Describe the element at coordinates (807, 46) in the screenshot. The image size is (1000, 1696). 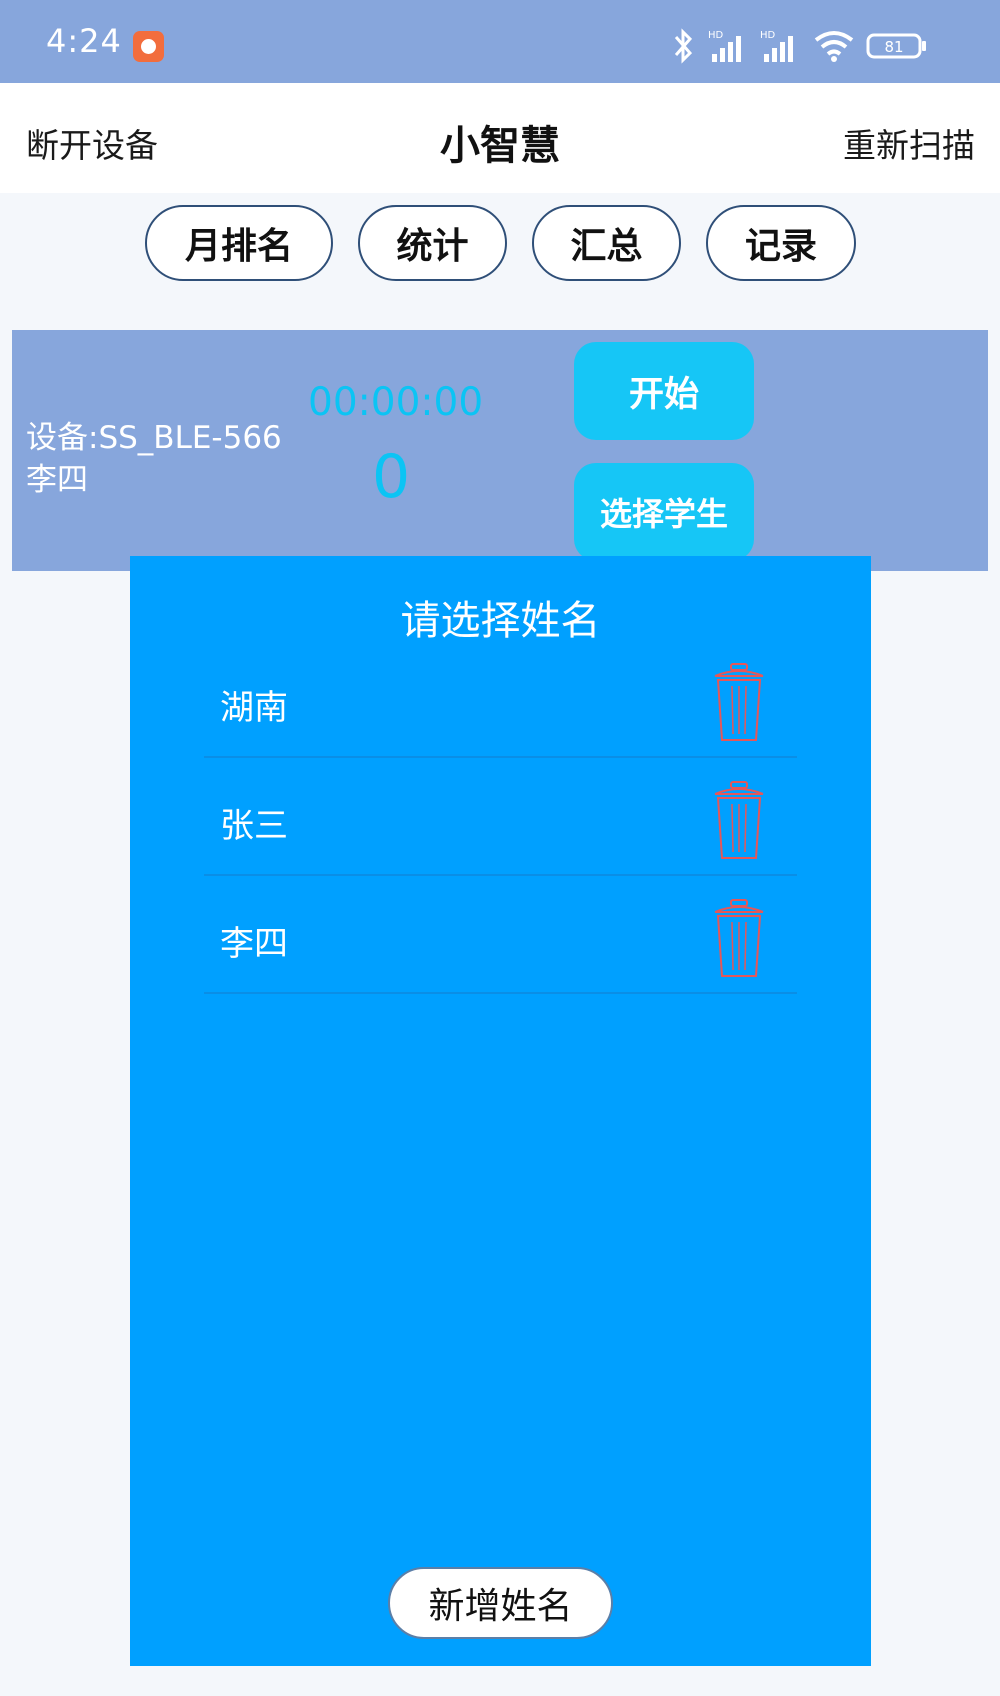
I see `status-icons: HD HD 81` at that location.